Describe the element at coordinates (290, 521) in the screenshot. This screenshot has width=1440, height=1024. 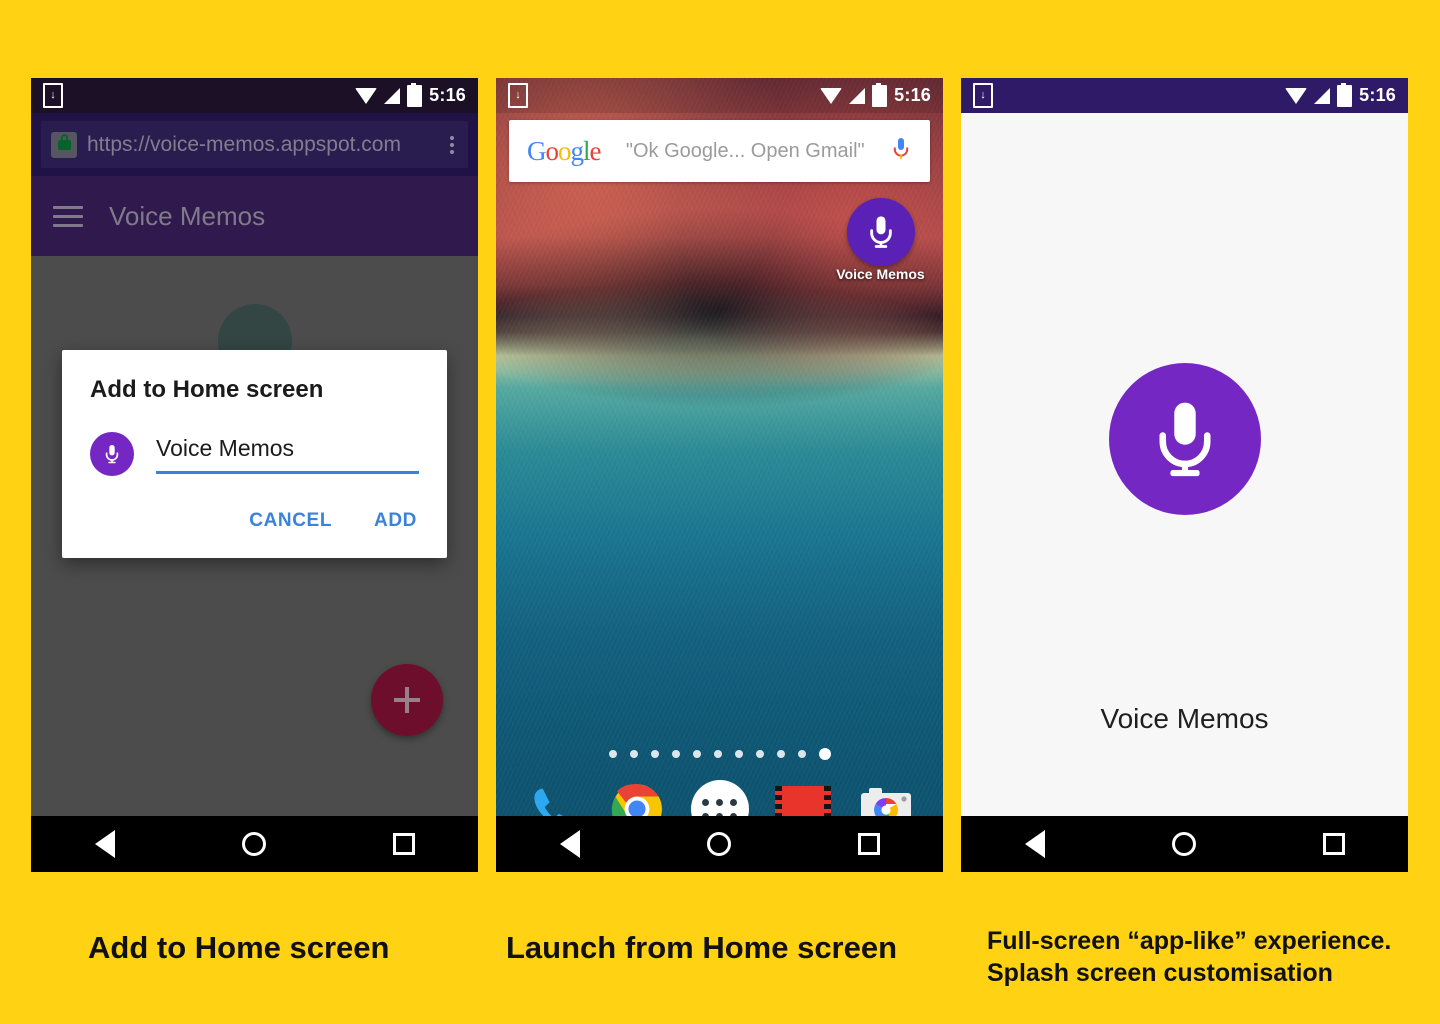
I see `cancel-button: CANCEL` at that location.